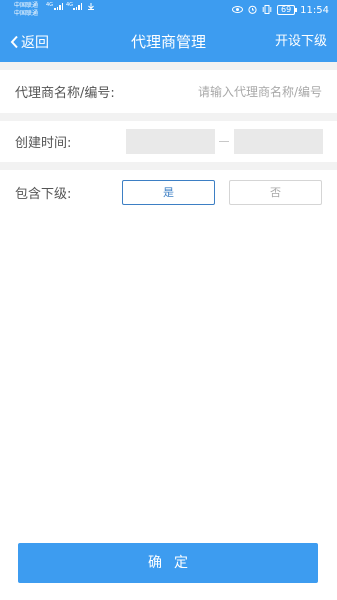  What do you see at coordinates (168, 563) in the screenshot?
I see `confirm-button: 确定` at bounding box center [168, 563].